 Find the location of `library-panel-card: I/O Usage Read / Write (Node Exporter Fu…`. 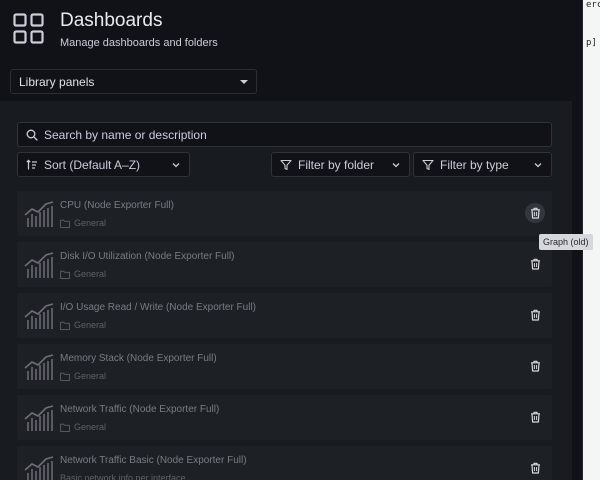

library-panel-card: I/O Usage Read / Write (Node Exporter Fu… is located at coordinates (284, 315).